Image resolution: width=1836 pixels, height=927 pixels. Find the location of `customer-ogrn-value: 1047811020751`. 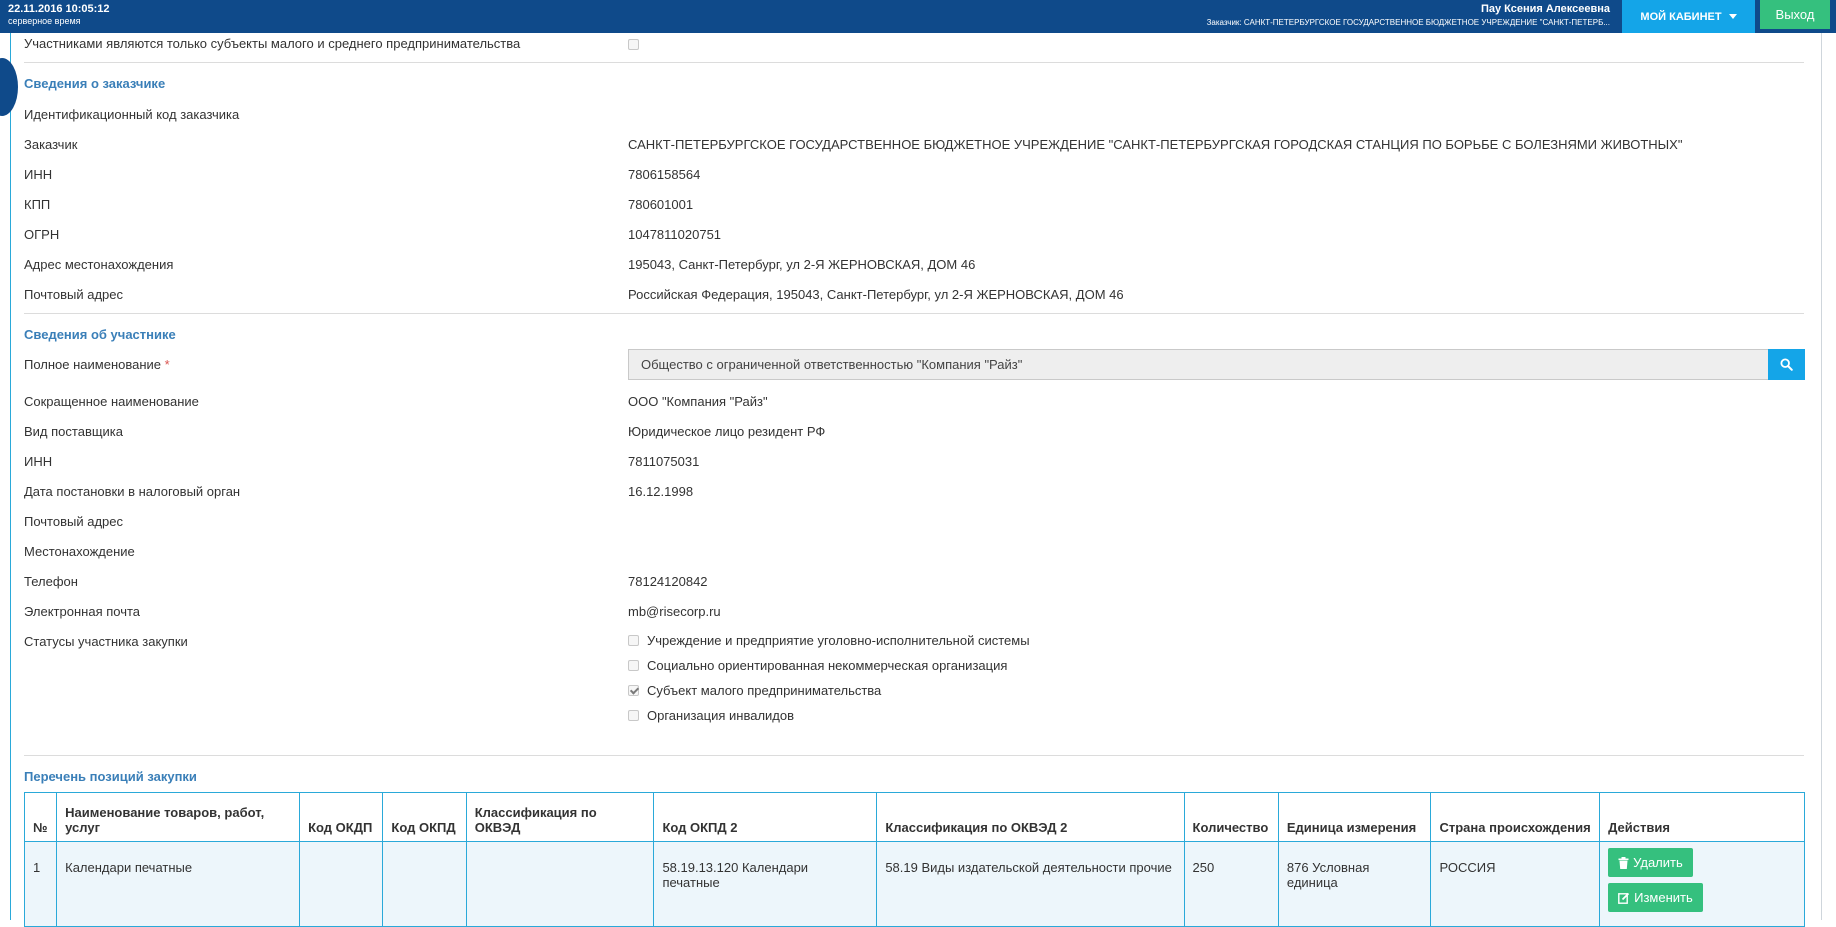

customer-ogrn-value: 1047811020751 is located at coordinates (675, 234).